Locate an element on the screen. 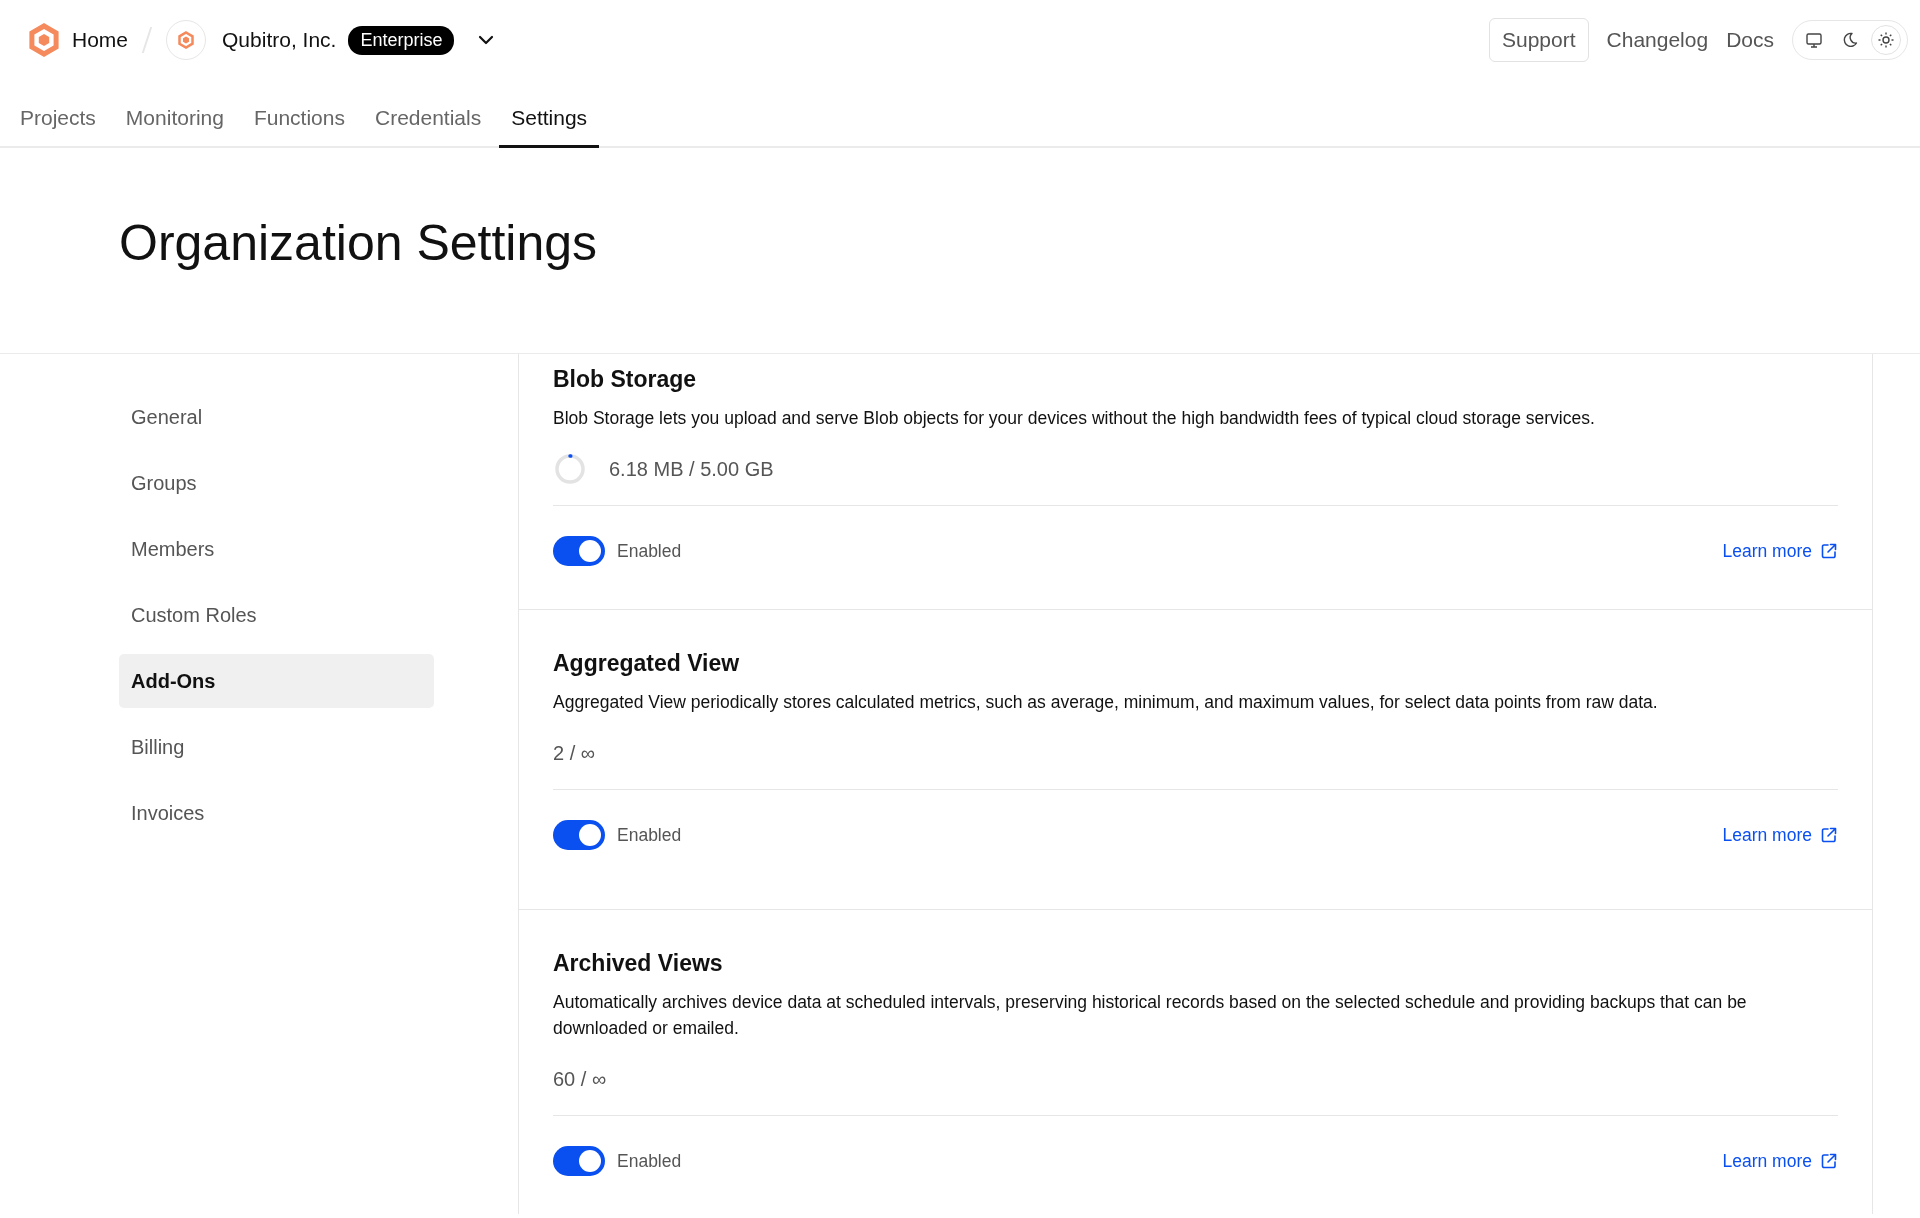 The image size is (1920, 1218). sidebar-item: General is located at coordinates (276, 417).